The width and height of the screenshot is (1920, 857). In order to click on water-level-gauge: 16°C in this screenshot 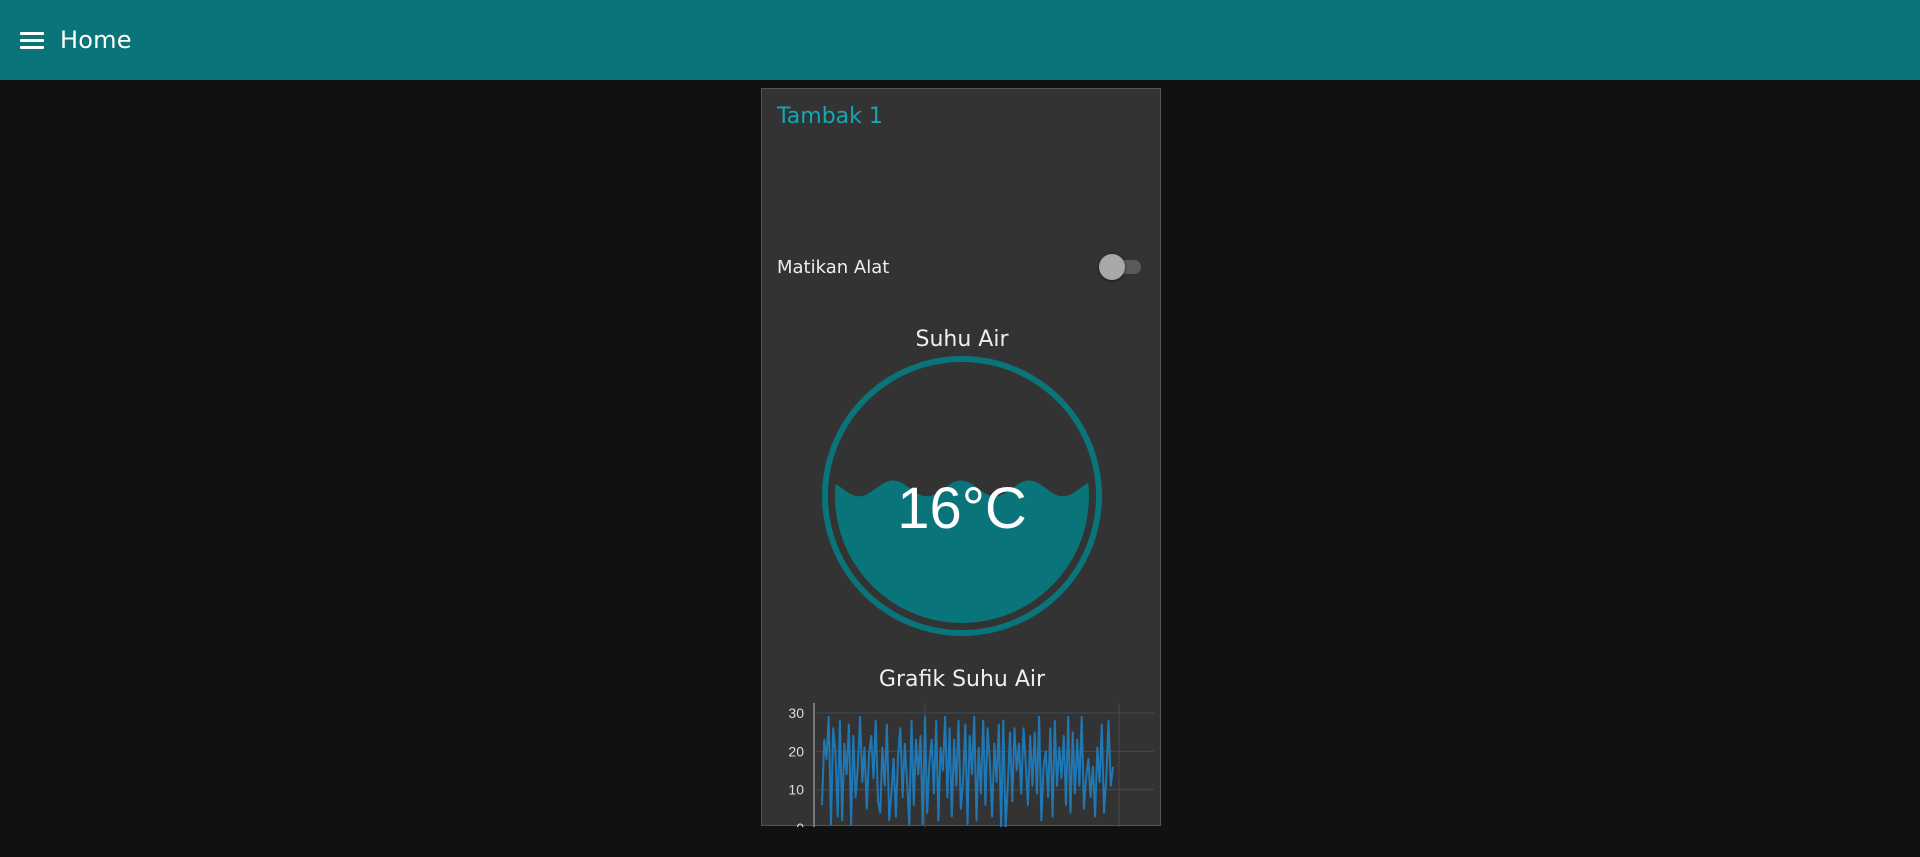, I will do `click(962, 496)`.